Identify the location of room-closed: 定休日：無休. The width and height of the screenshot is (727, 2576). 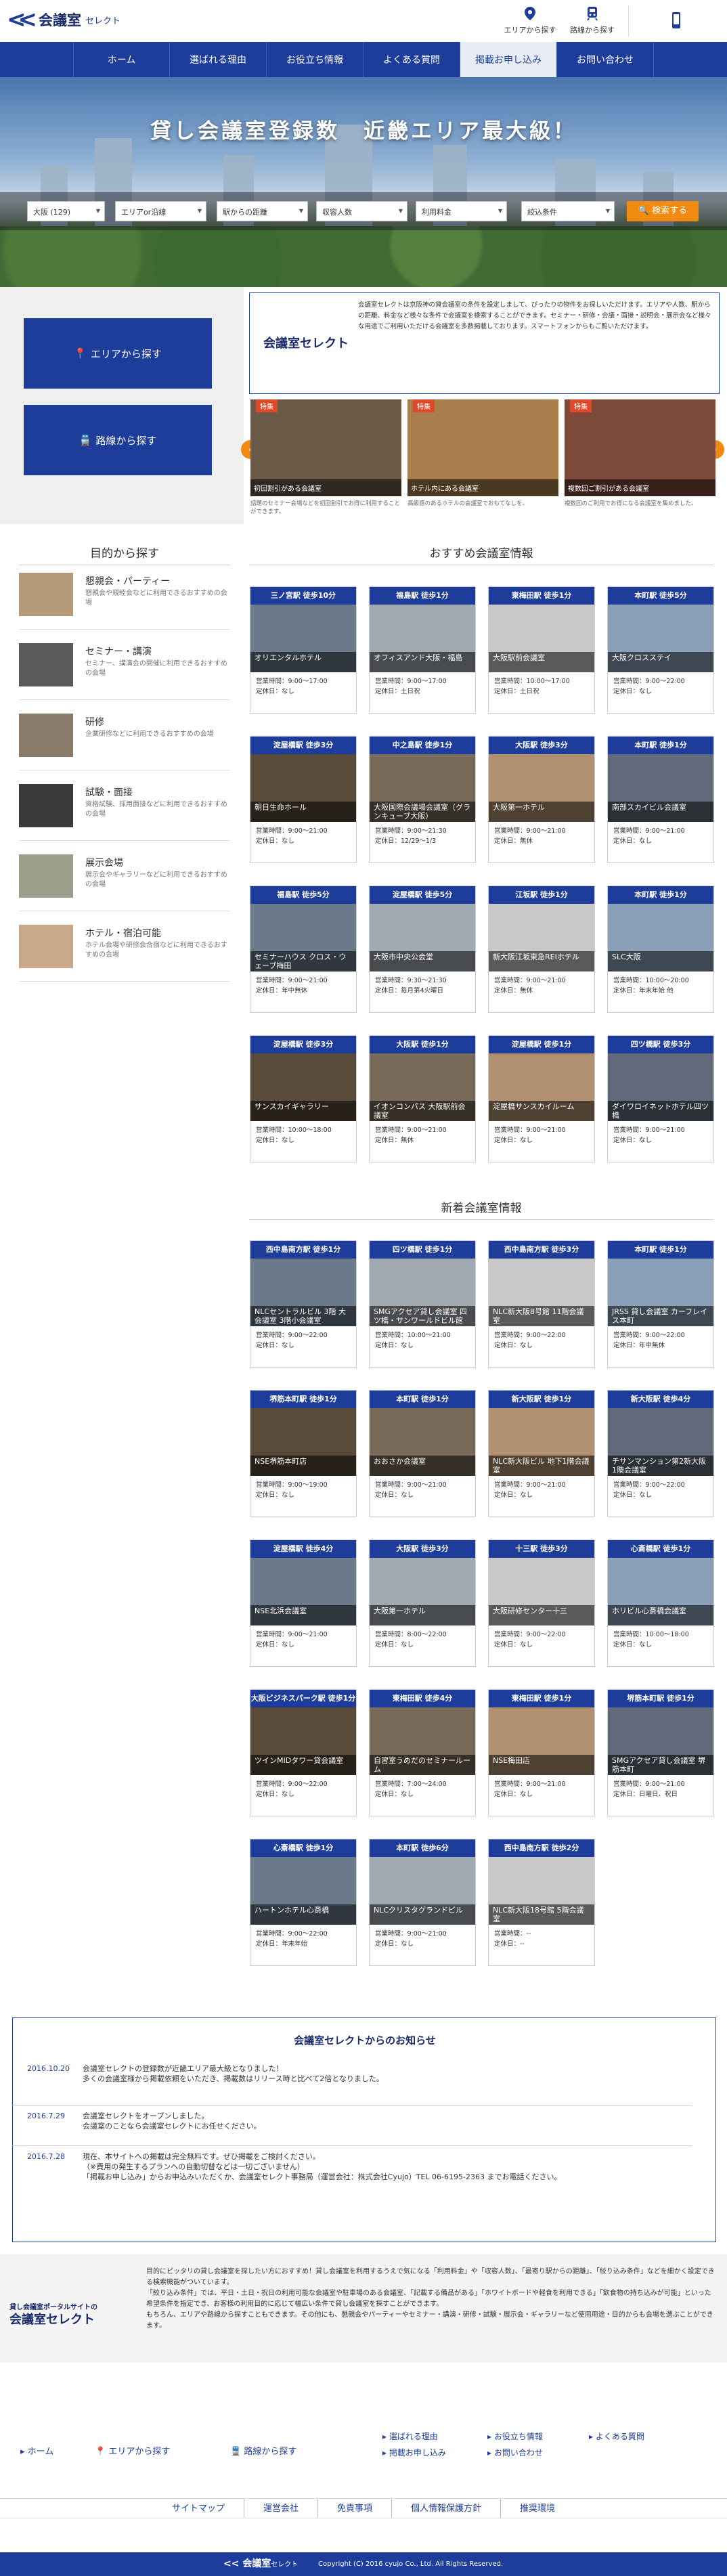
(513, 991).